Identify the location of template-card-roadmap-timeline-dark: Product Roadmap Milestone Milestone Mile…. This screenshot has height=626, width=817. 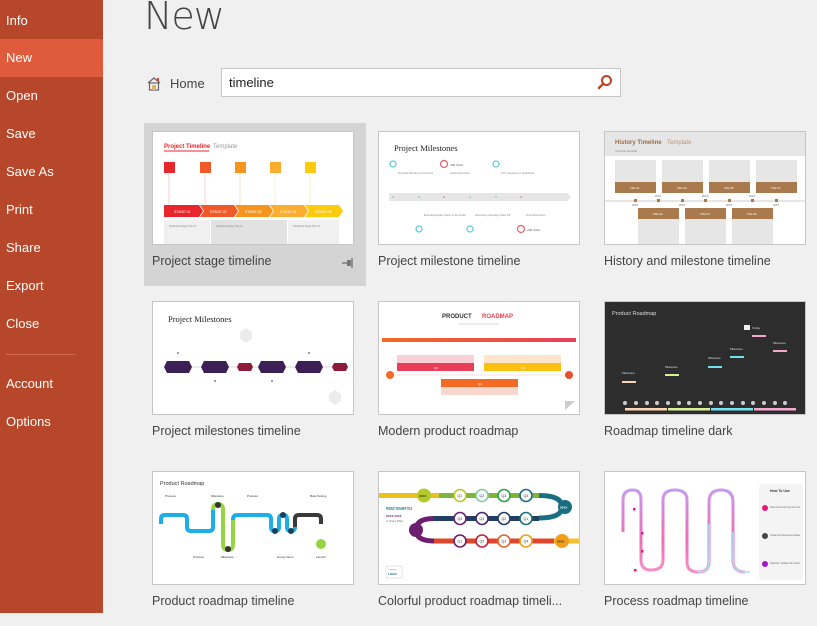
(706, 374).